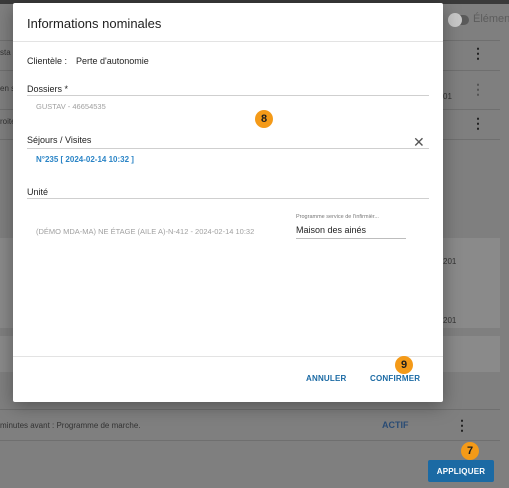 The height and width of the screenshot is (488, 509). Describe the element at coordinates (228, 148) in the screenshot. I see `sejours-field` at that location.